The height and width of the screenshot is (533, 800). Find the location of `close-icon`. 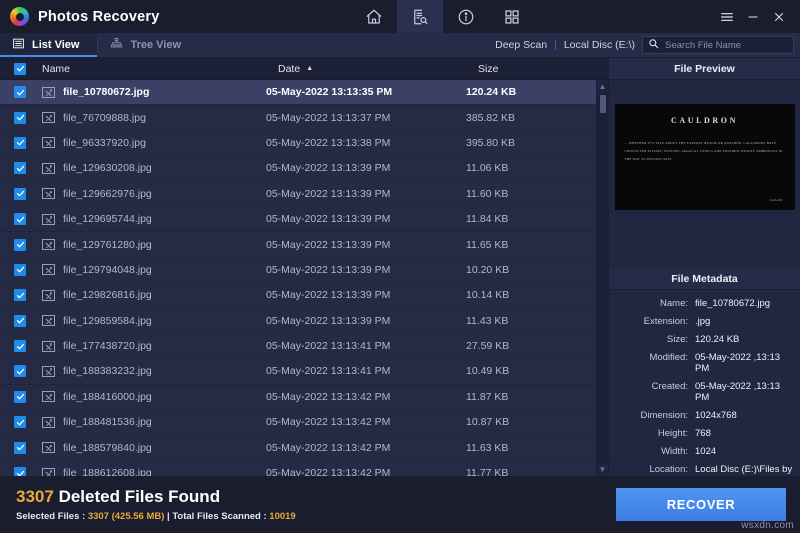

close-icon is located at coordinates (779, 16).